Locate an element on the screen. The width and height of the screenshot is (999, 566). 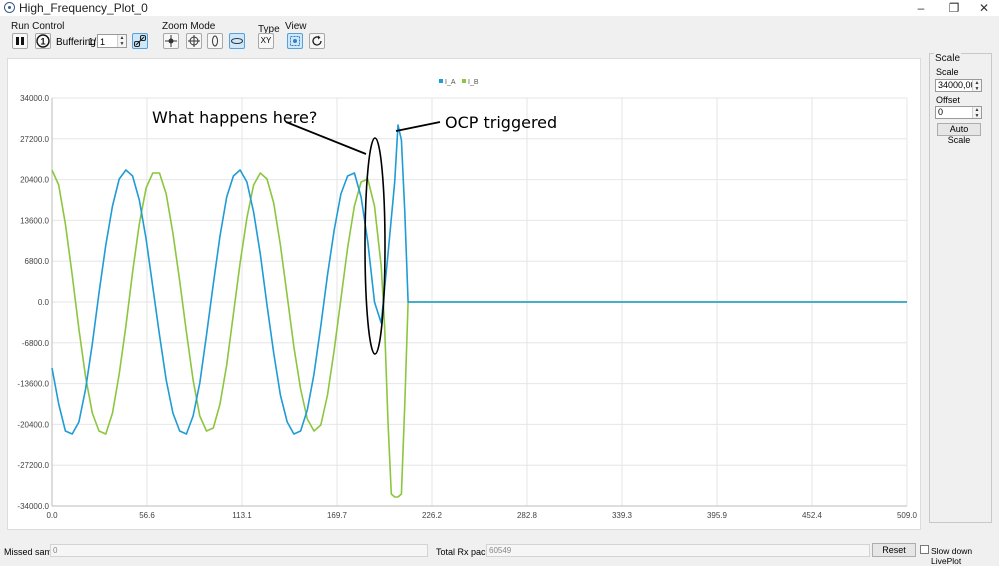
auto-scale-button: Auto Scale is located at coordinates (959, 134).